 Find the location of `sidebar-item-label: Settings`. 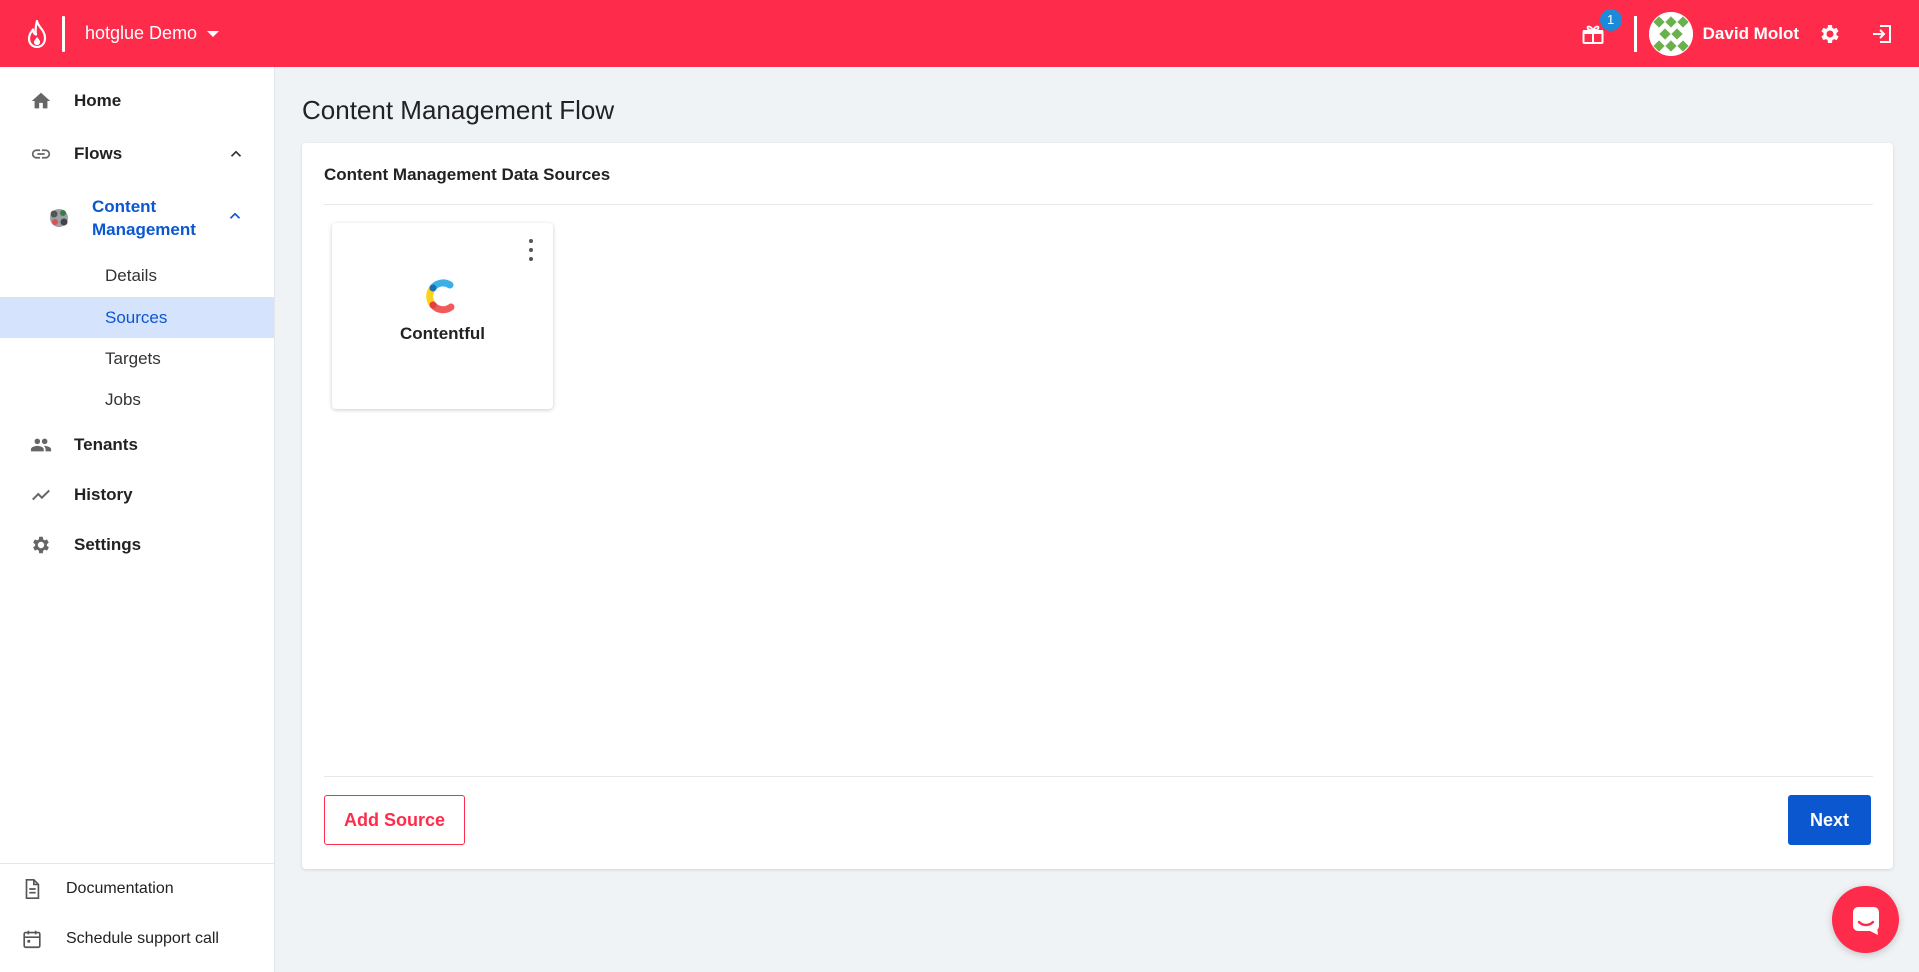

sidebar-item-label: Settings is located at coordinates (108, 544).